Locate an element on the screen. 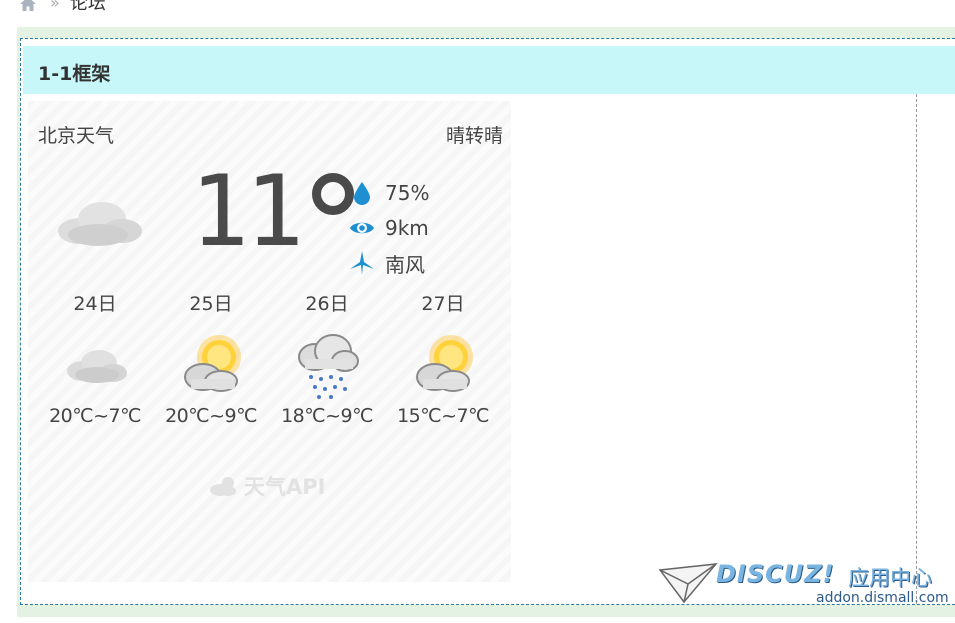 This screenshot has height=623, width=955. paper-plane-icon is located at coordinates (688, 583).